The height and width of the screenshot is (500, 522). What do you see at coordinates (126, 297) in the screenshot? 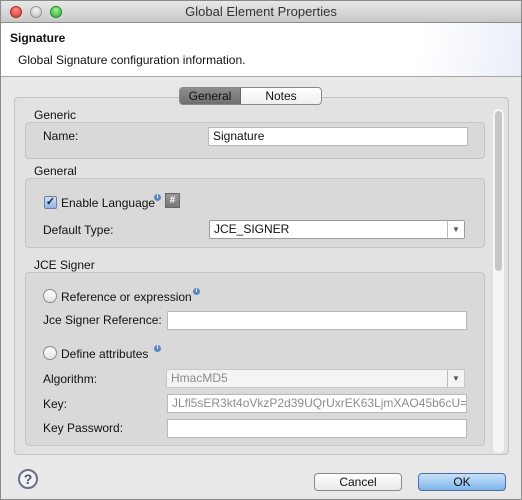
I see `reference-radio-label: Reference or expression` at bounding box center [126, 297].